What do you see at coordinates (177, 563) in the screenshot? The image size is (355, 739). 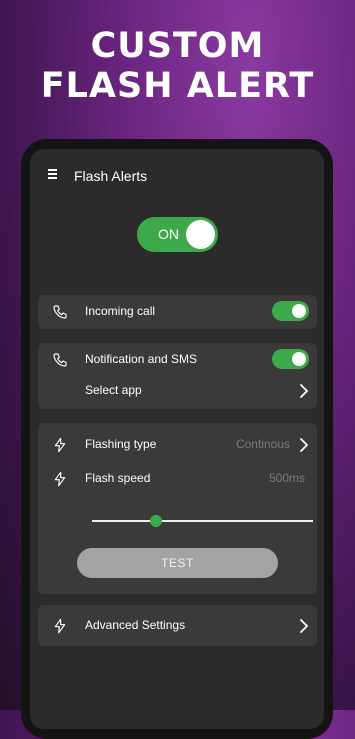 I see `test-button: TEST` at bounding box center [177, 563].